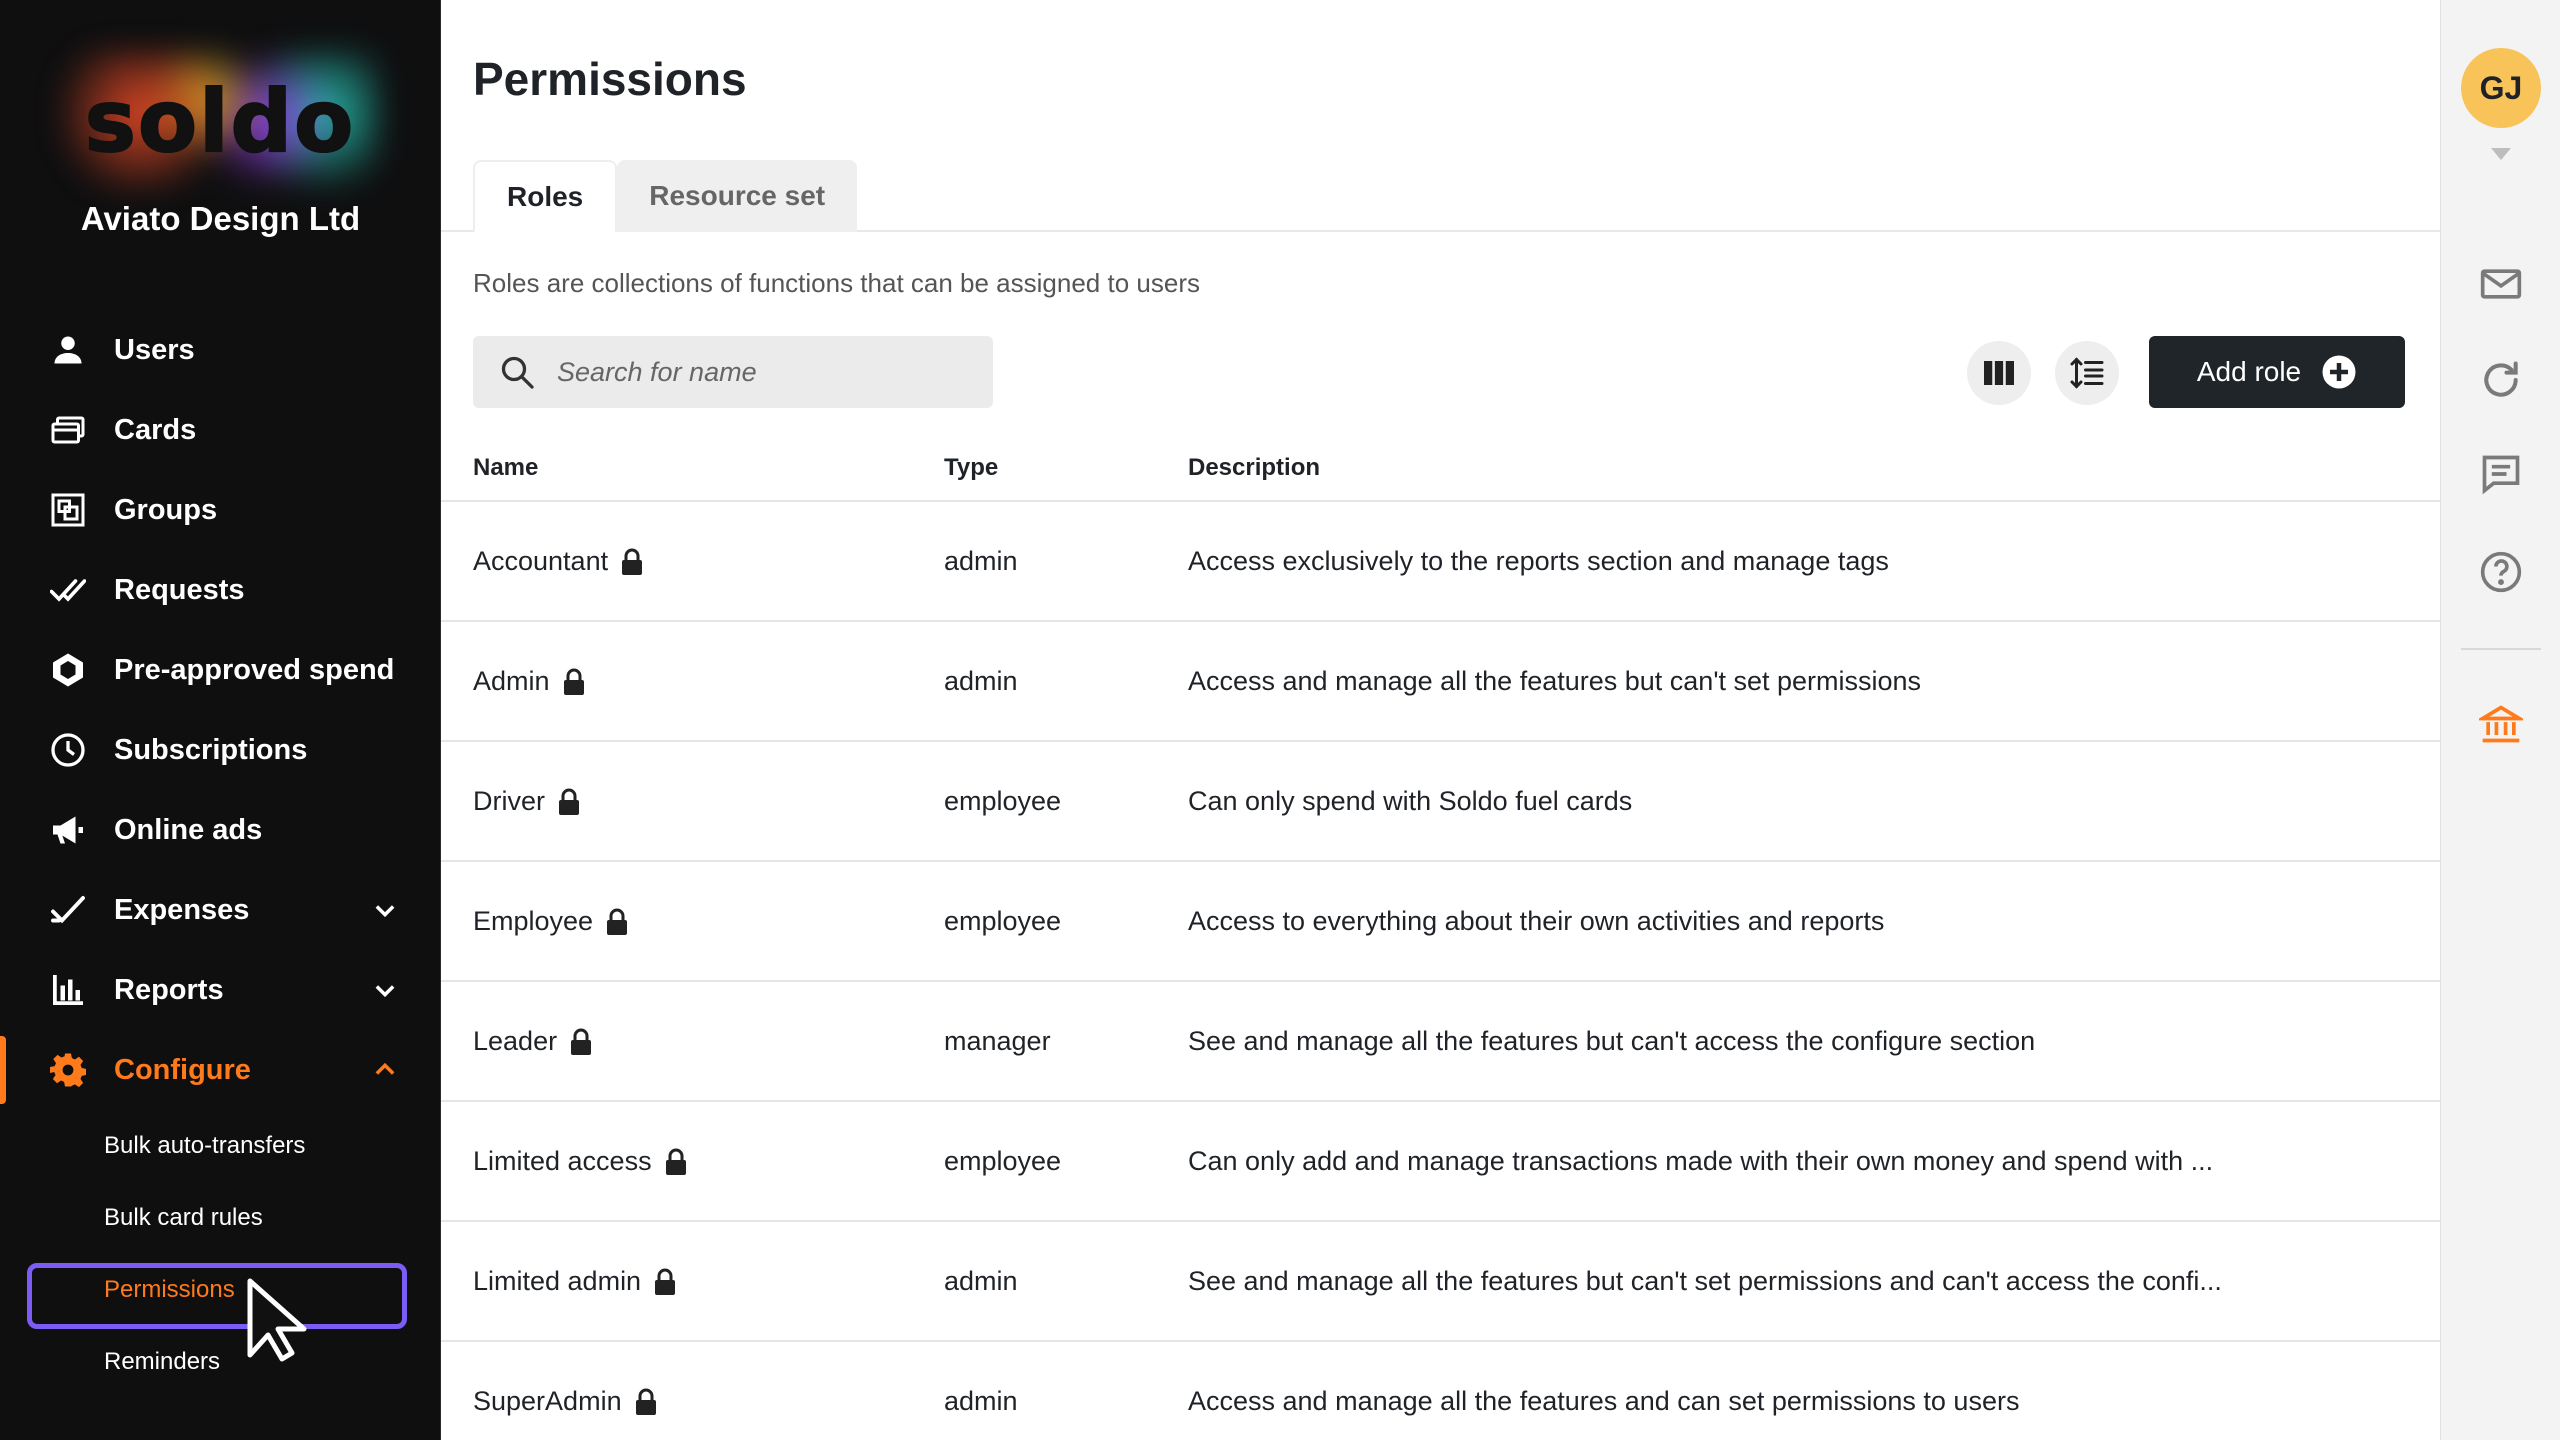 This screenshot has width=2560, height=1440. I want to click on nav-bulk-card-rules: Bulk card rules, so click(220, 1218).